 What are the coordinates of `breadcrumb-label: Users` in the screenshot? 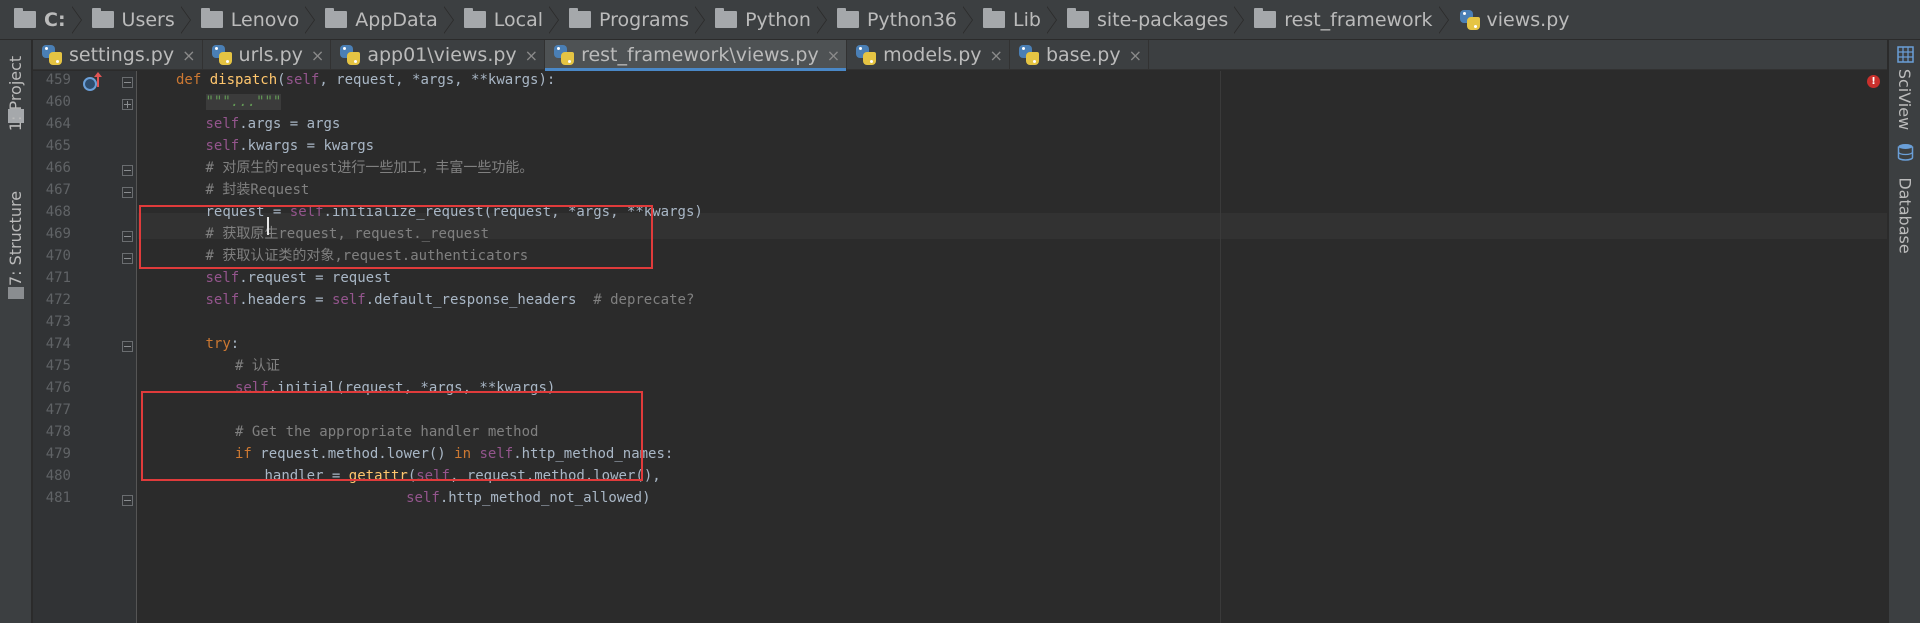 It's located at (148, 19).